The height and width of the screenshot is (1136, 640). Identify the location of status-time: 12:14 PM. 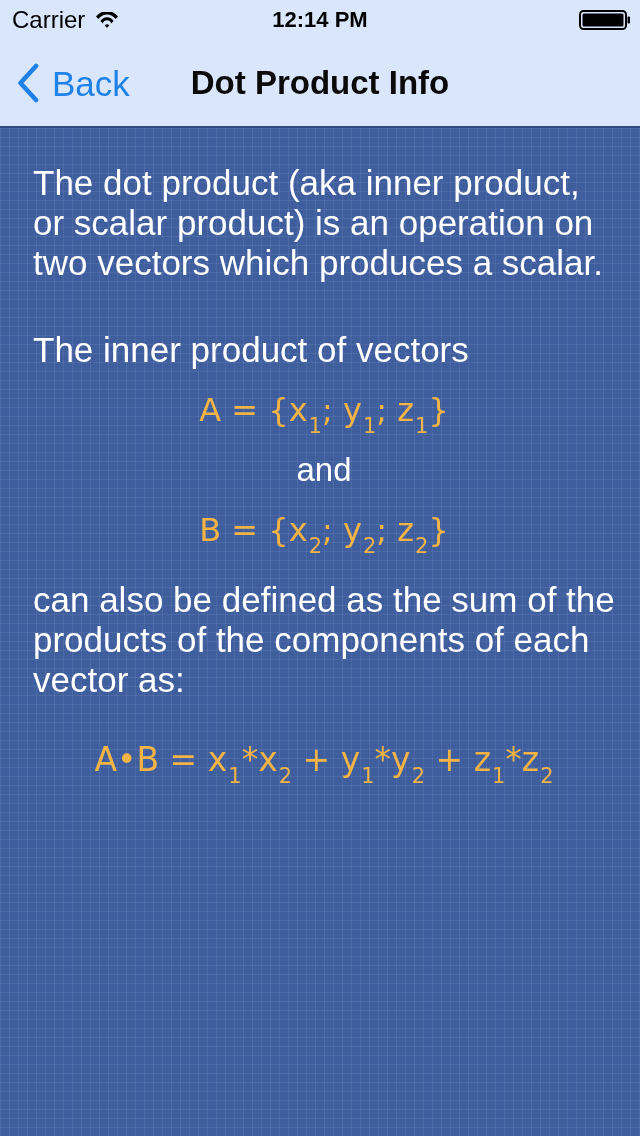
(320, 20).